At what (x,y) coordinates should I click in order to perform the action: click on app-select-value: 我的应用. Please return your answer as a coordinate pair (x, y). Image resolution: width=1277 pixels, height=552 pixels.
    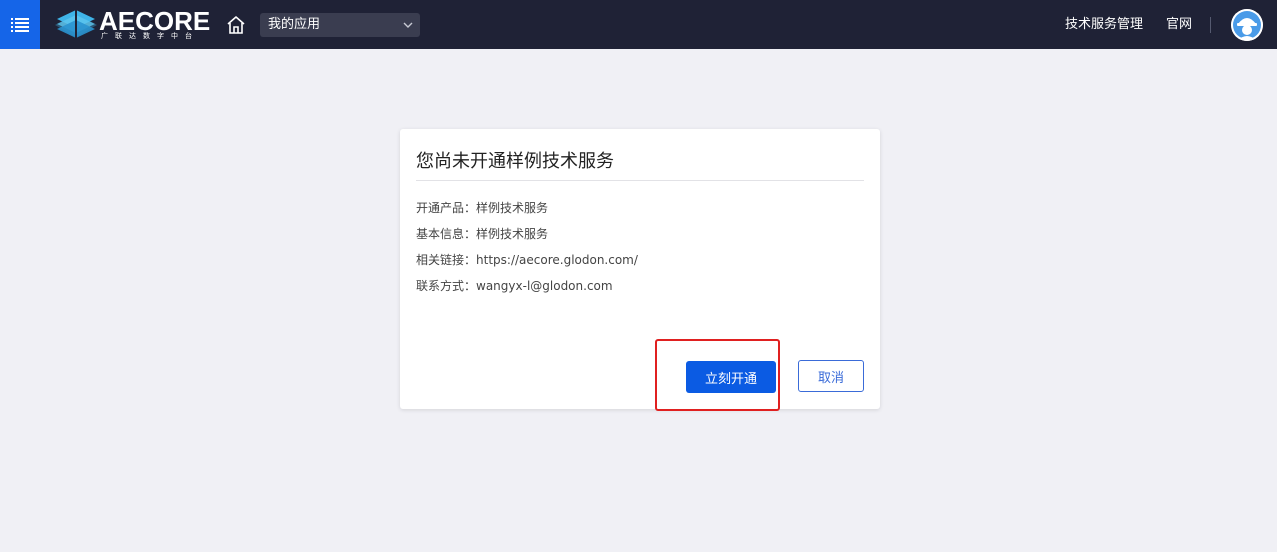
    Looking at the image, I should click on (294, 24).